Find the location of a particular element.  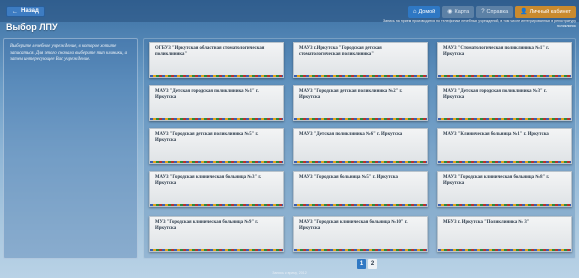

help-button: ? Справка is located at coordinates (495, 12).